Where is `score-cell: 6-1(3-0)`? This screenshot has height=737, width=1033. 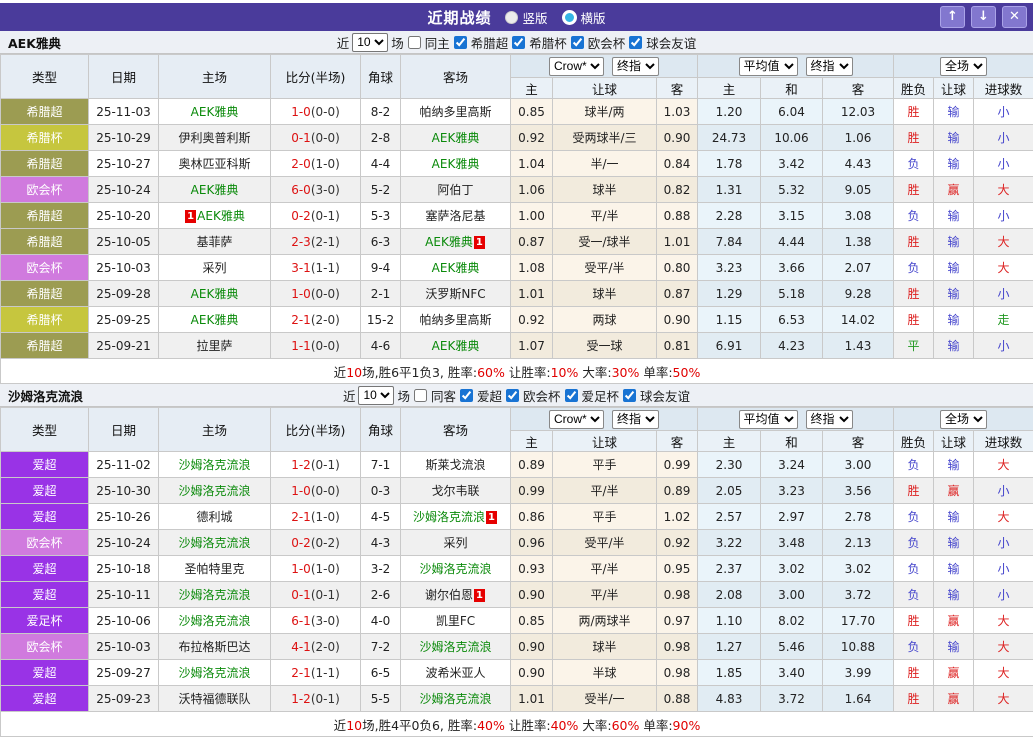
score-cell: 6-1(3-0) is located at coordinates (316, 621).